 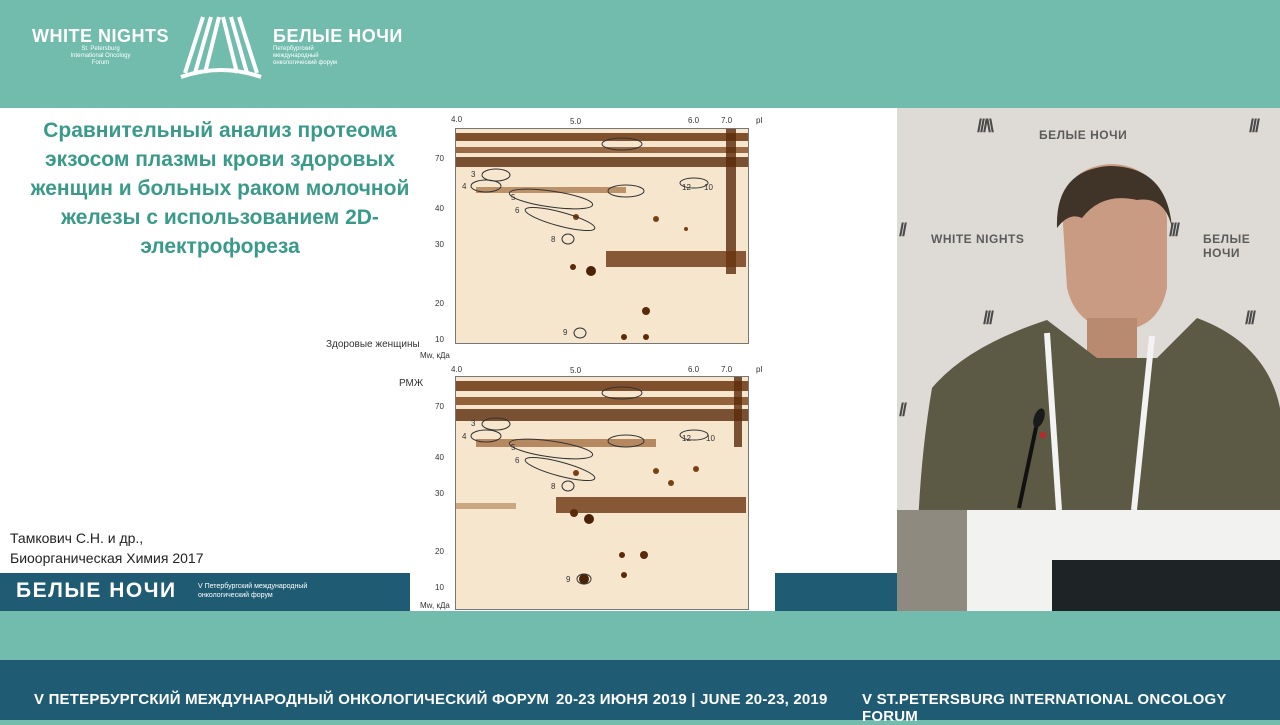 I want to click on gel1-mw-tick: 30, so click(x=439, y=244).